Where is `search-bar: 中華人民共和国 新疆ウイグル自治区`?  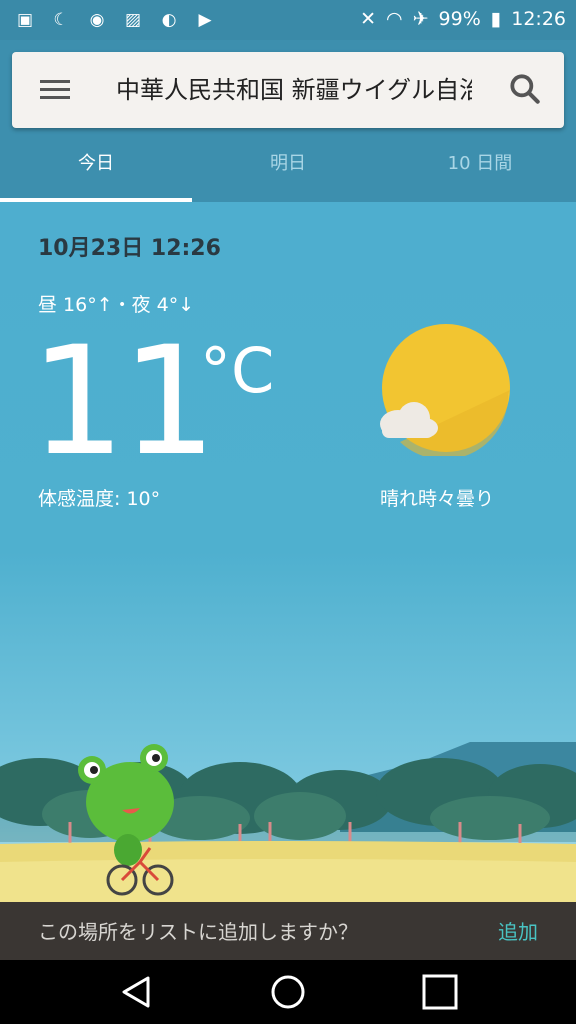
search-bar: 中華人民共和国 新疆ウイグル自治区 is located at coordinates (288, 90).